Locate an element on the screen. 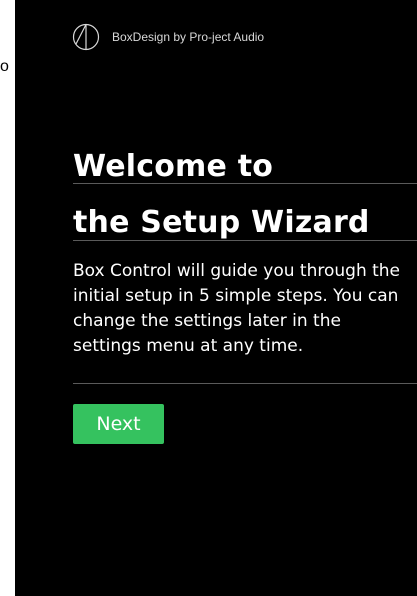  stray-text: o is located at coordinates (4, 66).